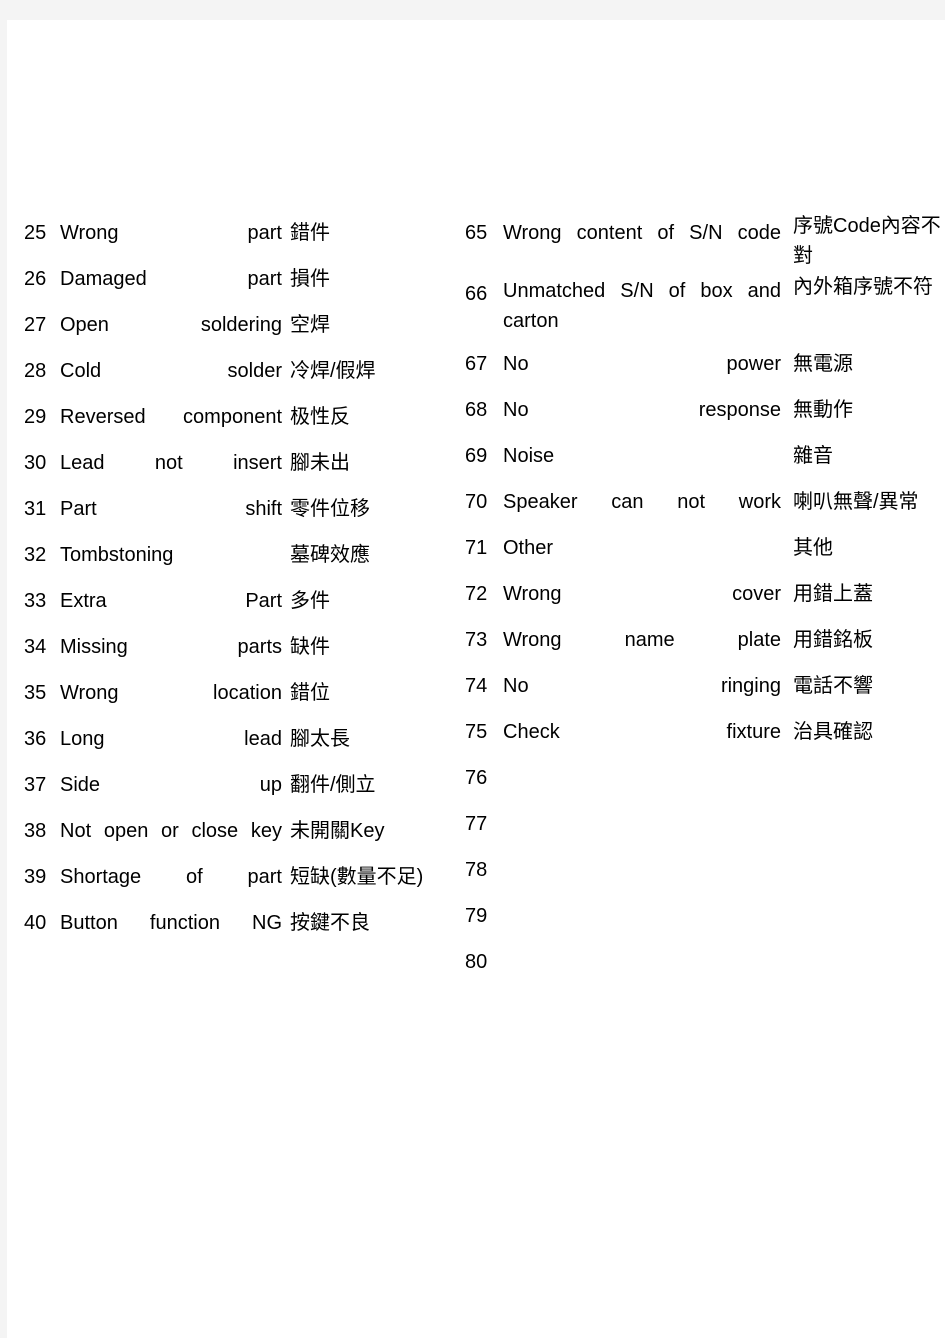 The image size is (945, 1338). I want to click on table-row: 78, so click(705, 870).